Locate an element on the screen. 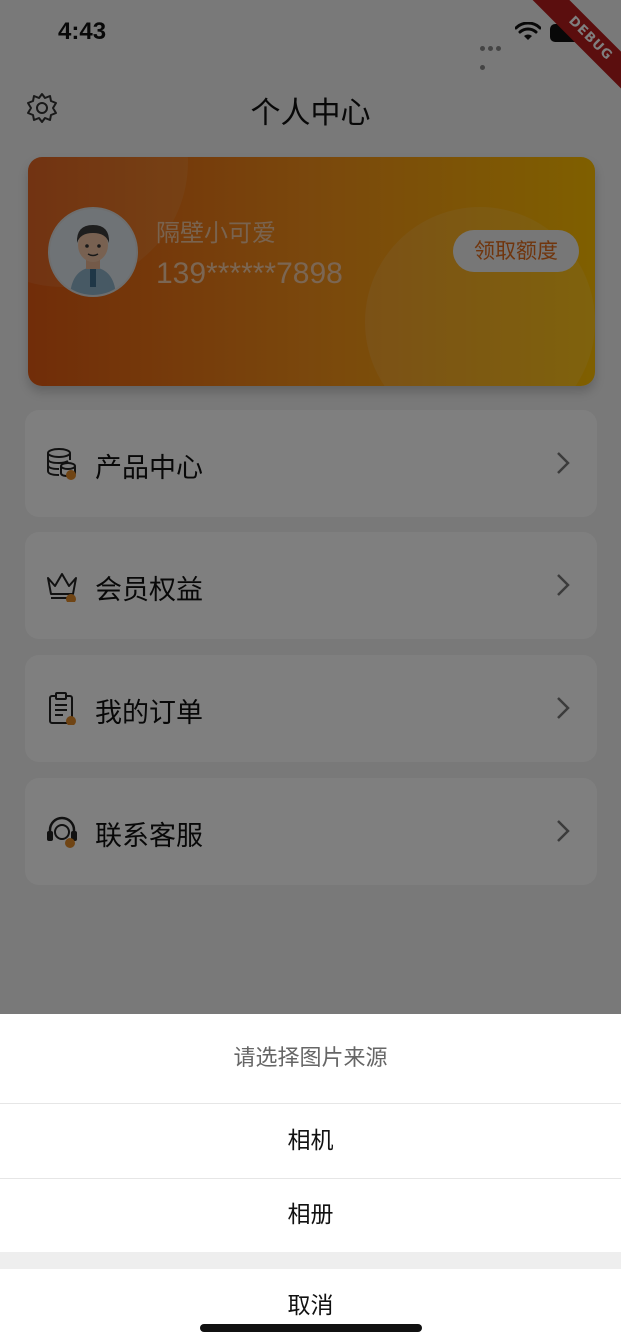 This screenshot has width=621, height=1344. album-option: 相册 is located at coordinates (310, 1215).